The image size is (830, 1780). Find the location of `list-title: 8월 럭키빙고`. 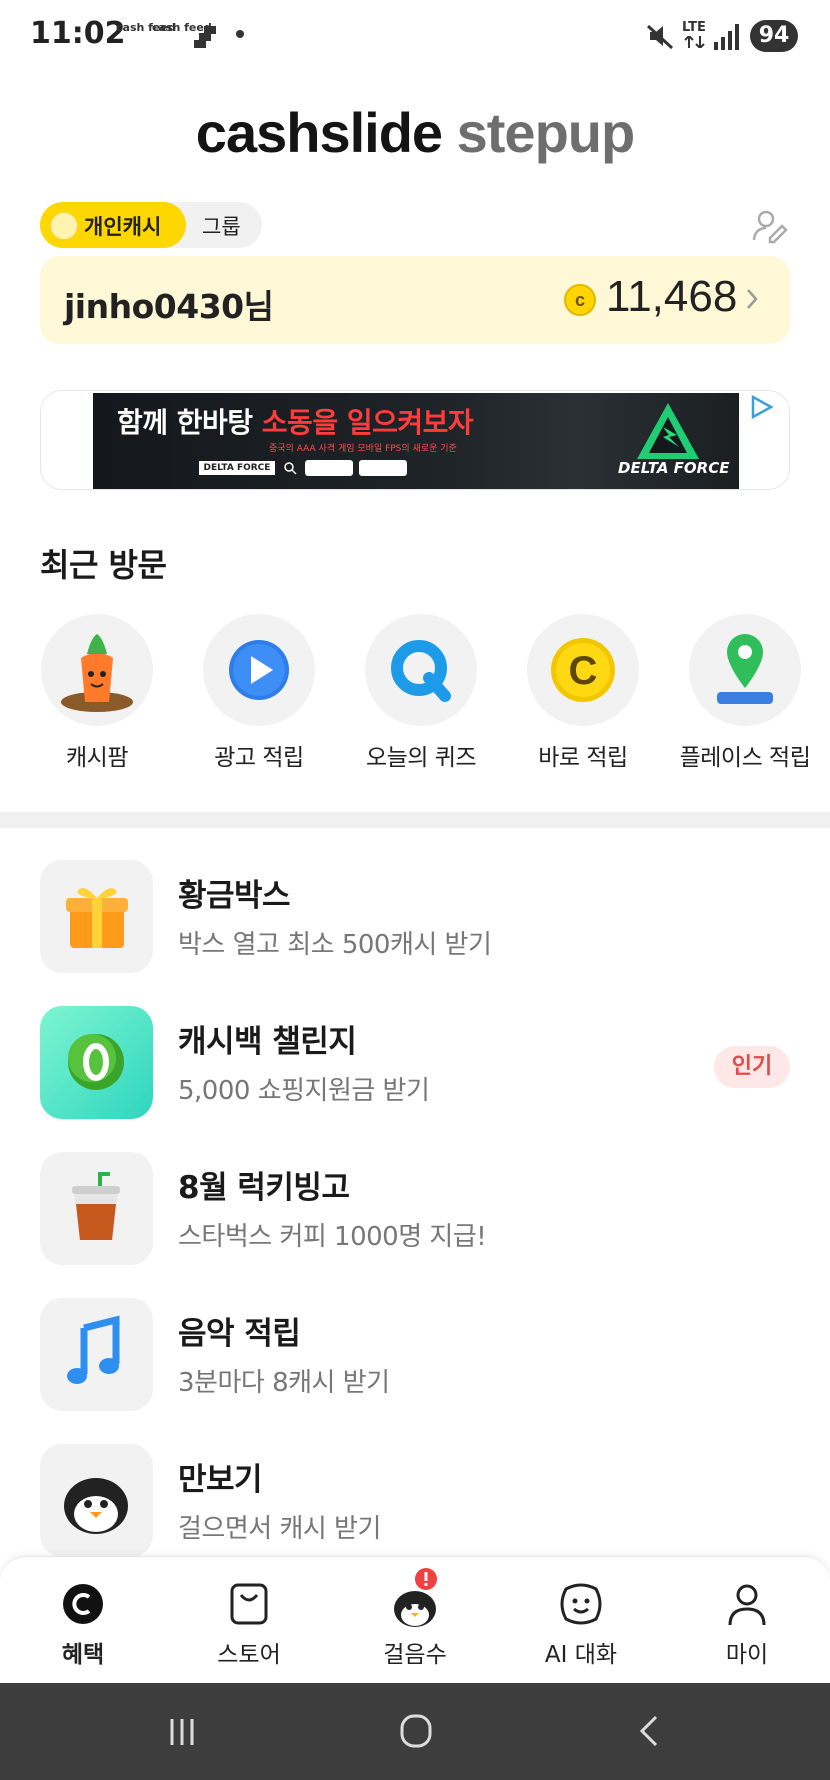

list-title: 8월 럭키빙고 is located at coordinates (264, 1188).